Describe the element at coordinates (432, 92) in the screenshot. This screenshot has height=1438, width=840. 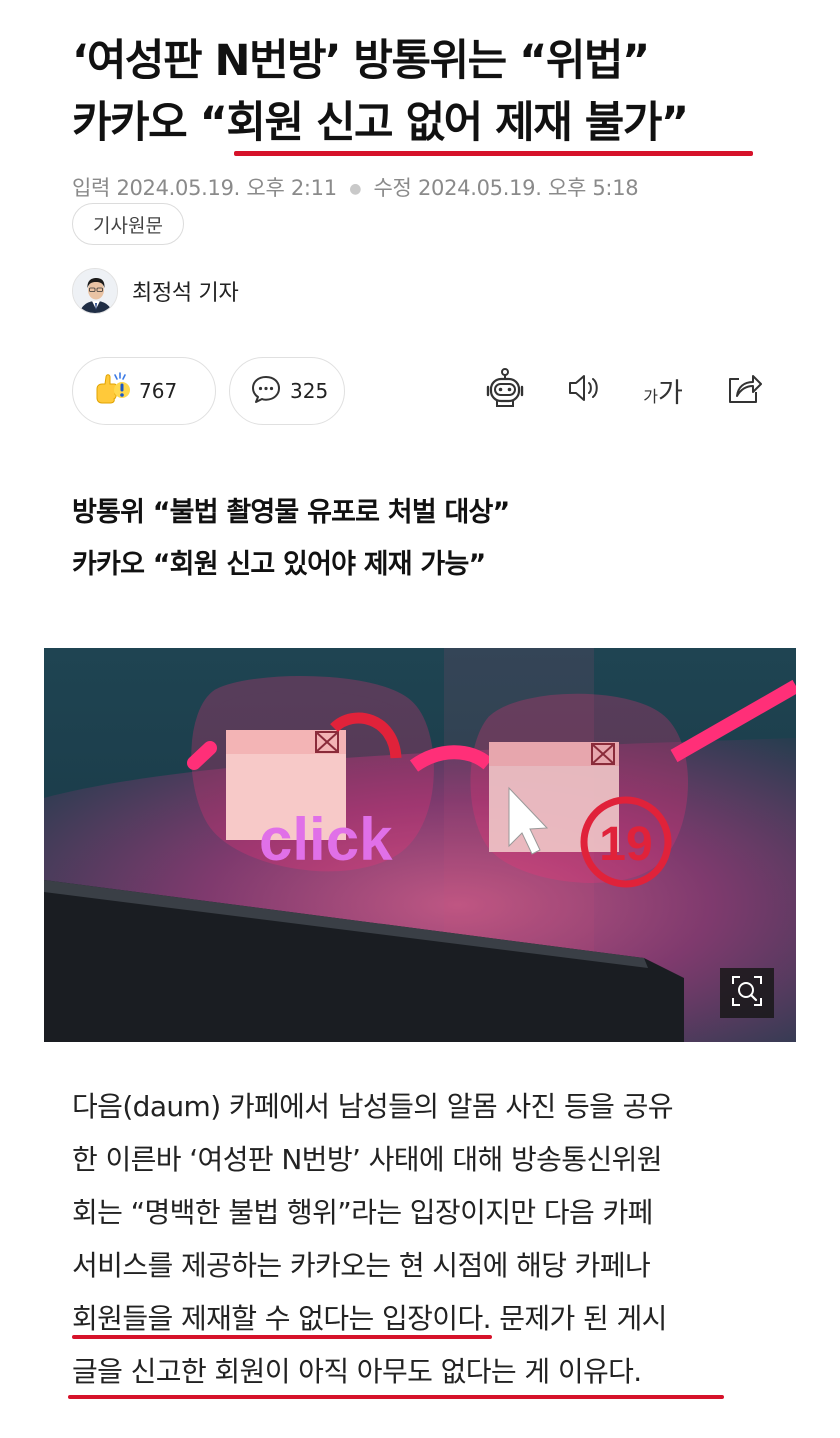
I see `article-title: ‘여성판 N번방’ 방통위는 “위법” 카카오 “회원 신고 없어 제재 불가”` at that location.